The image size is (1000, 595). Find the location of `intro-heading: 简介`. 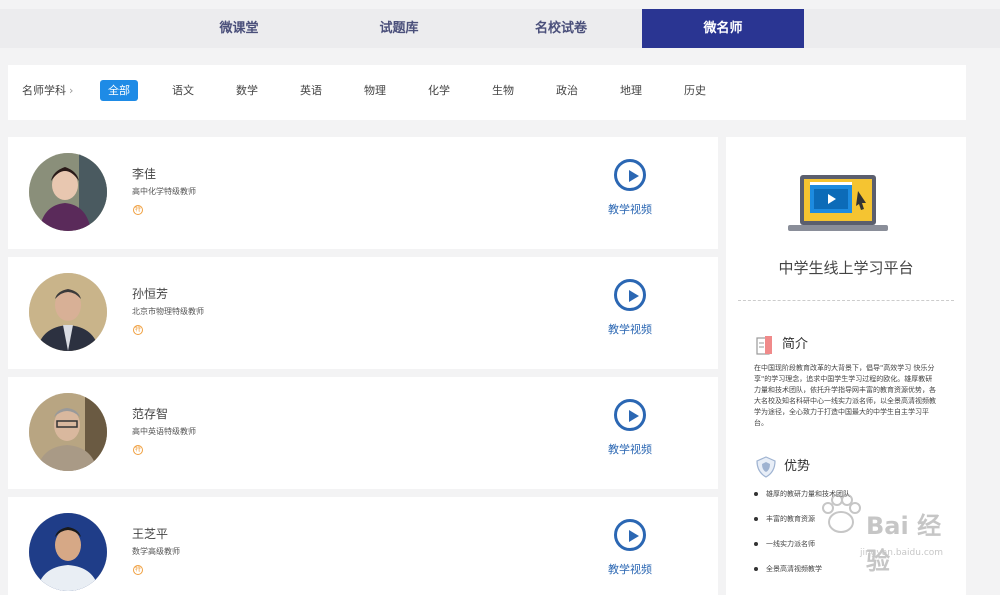

intro-heading: 简介 is located at coordinates (782, 344).